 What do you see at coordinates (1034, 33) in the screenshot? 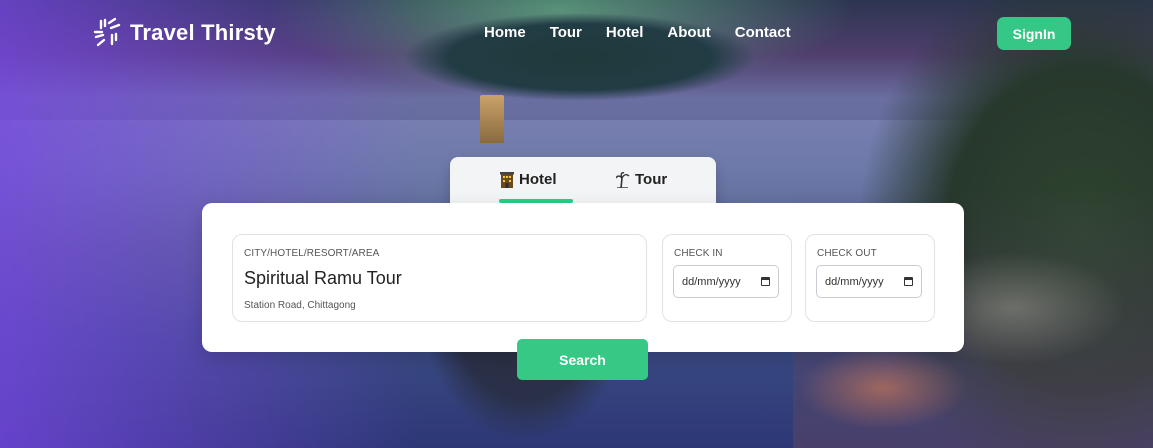
I see `signin-button: SignIn` at bounding box center [1034, 33].